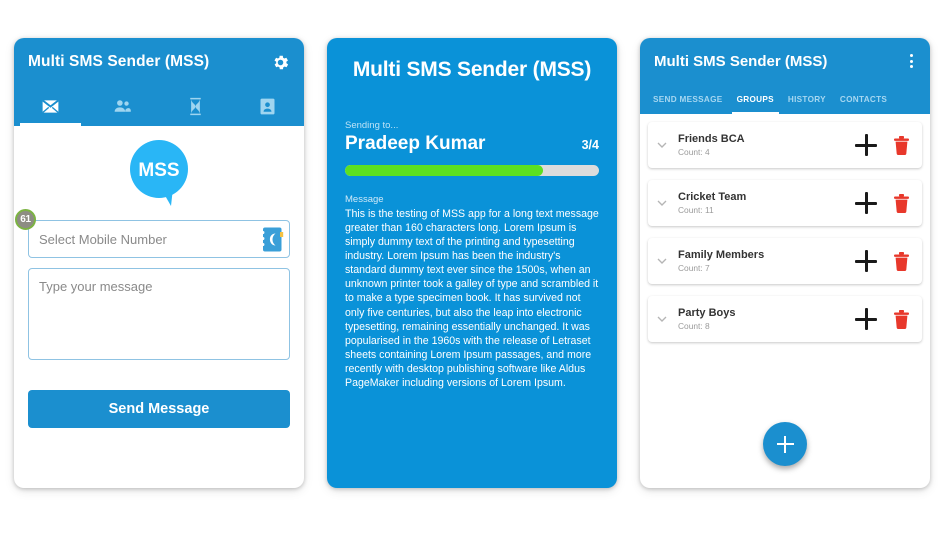  I want to click on tab-groups: GROUPS, so click(755, 99).